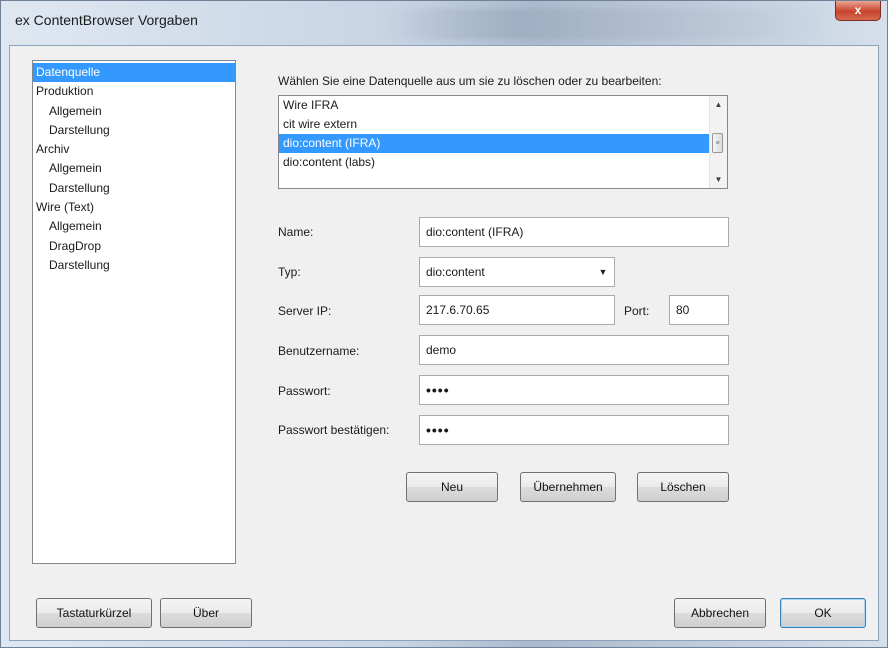 The width and height of the screenshot is (888, 648). What do you see at coordinates (494, 105) in the screenshot?
I see `datasource-list-item: Wire IFRA` at bounding box center [494, 105].